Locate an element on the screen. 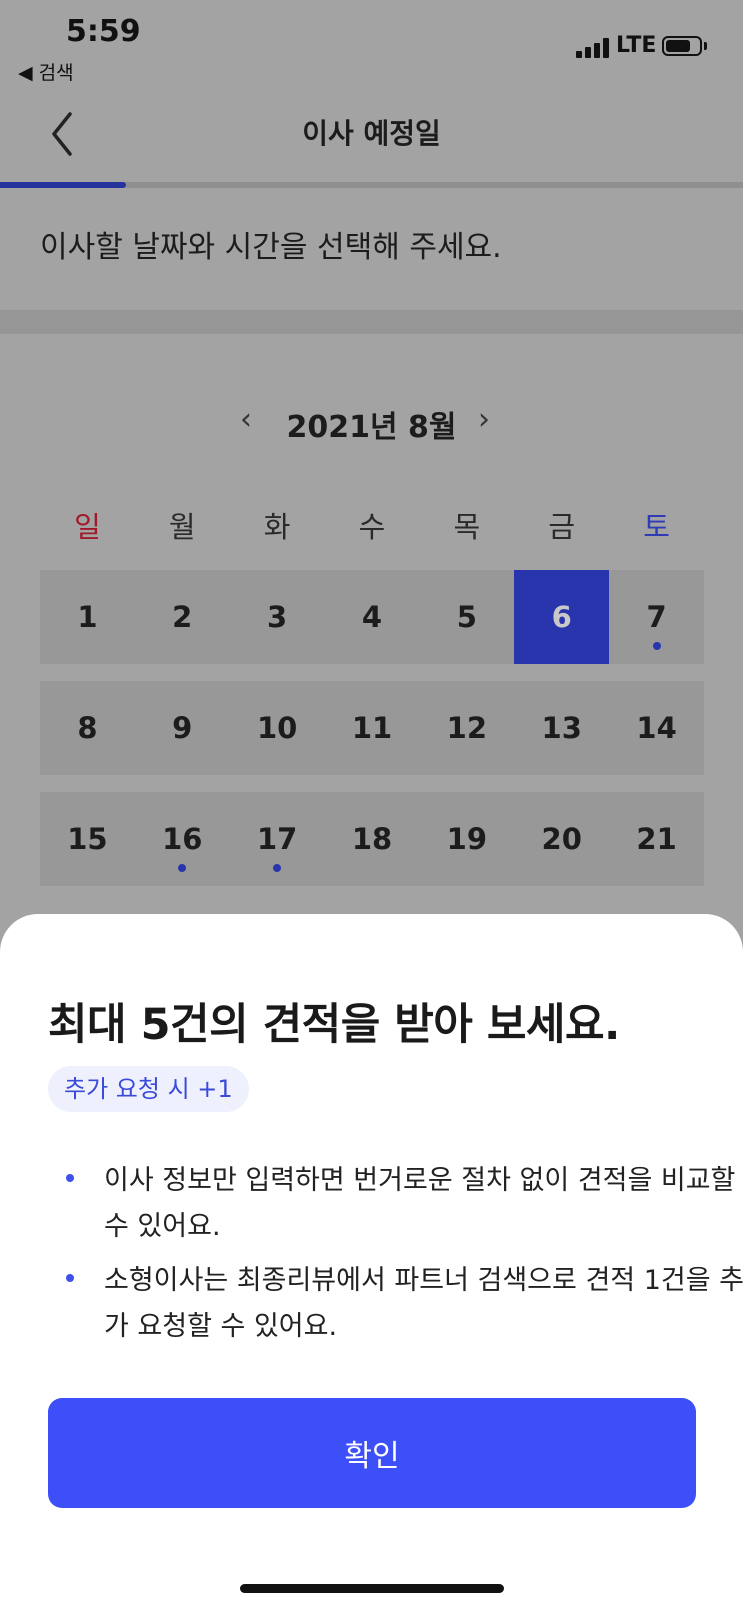 This screenshot has width=743, height=1608. calendar-day: 16 is located at coordinates (182, 839).